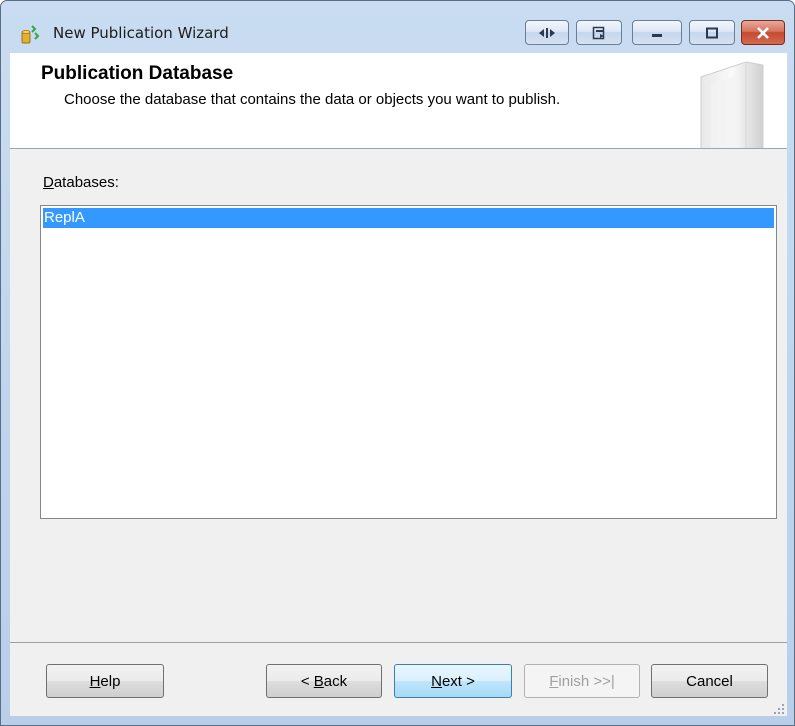  I want to click on resize-toggle-button, so click(547, 32).